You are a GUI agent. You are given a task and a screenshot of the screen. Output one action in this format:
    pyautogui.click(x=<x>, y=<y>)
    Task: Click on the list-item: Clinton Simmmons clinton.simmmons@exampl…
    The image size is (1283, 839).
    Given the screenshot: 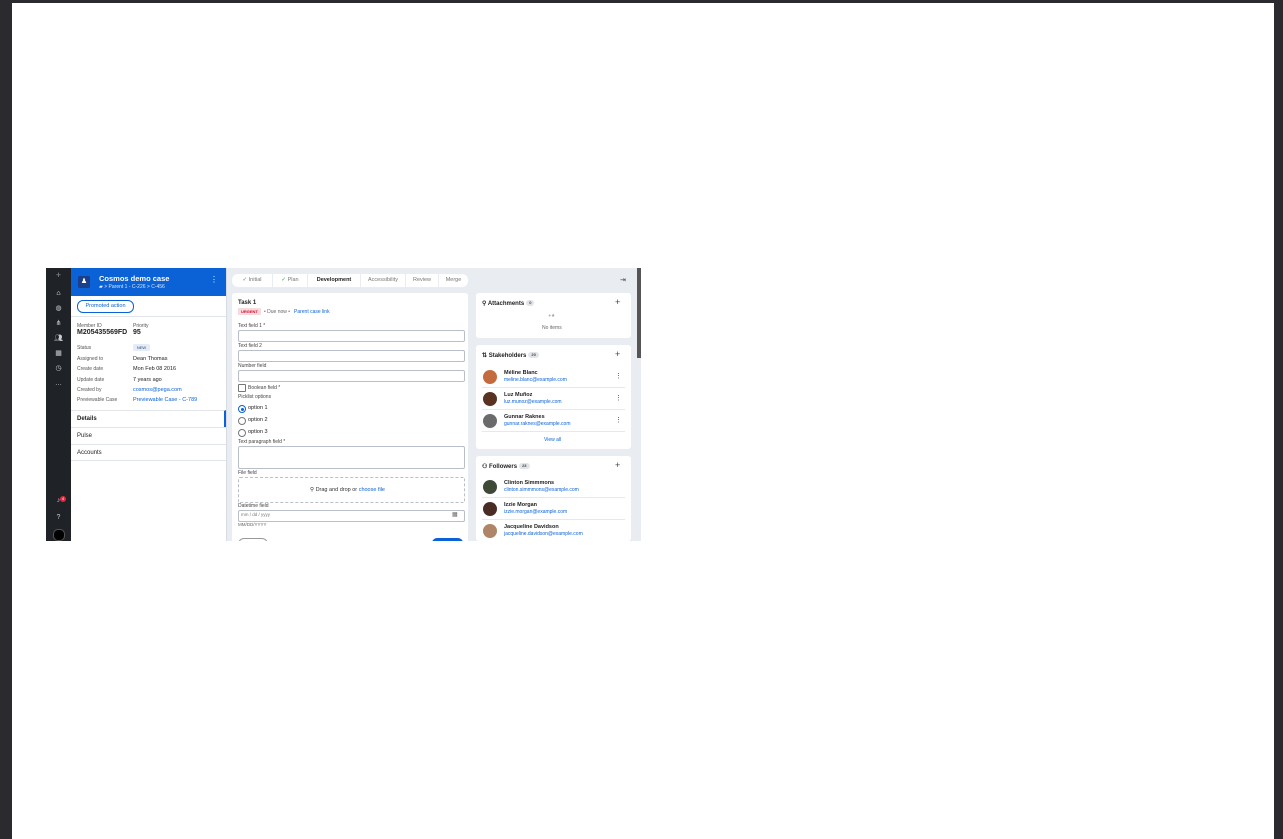 What is the action you would take?
    pyautogui.click(x=553, y=487)
    